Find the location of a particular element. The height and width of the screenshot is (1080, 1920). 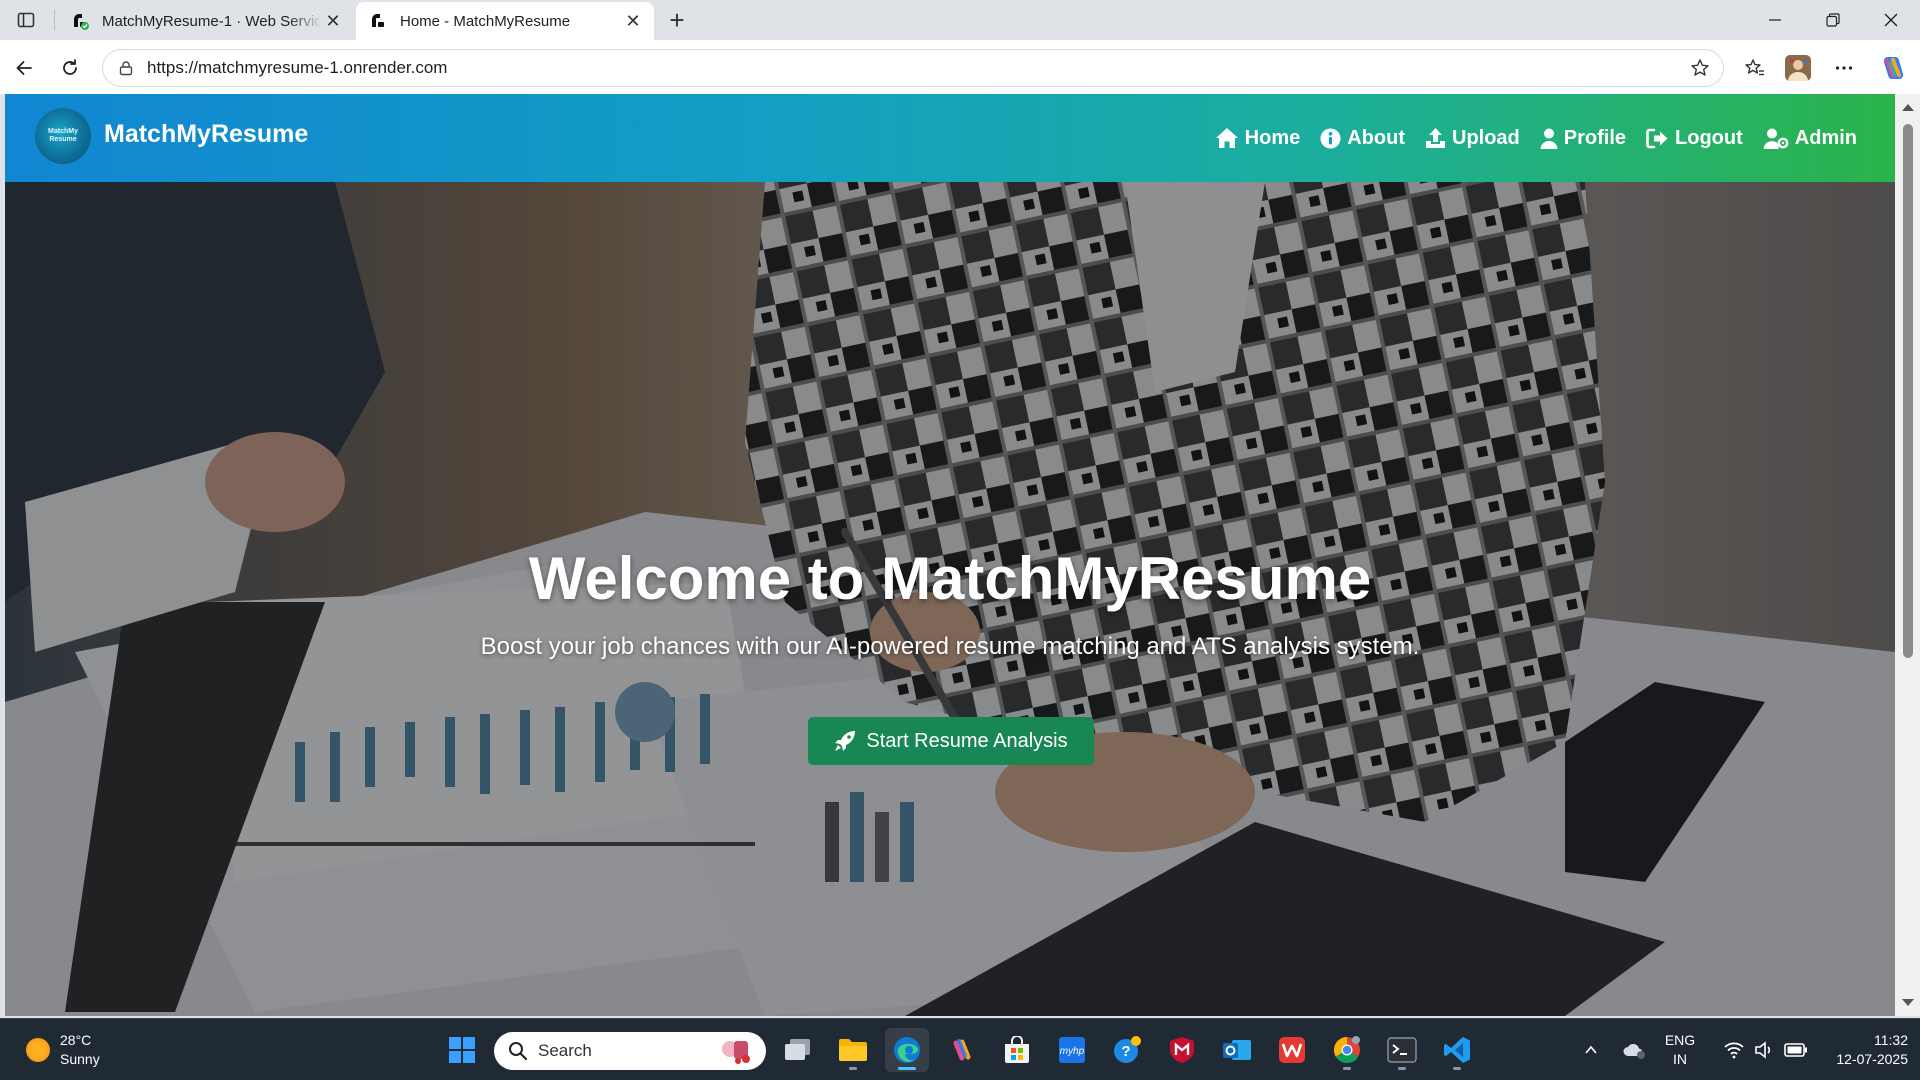

clock-time: 11:32 is located at coordinates (1891, 1040).